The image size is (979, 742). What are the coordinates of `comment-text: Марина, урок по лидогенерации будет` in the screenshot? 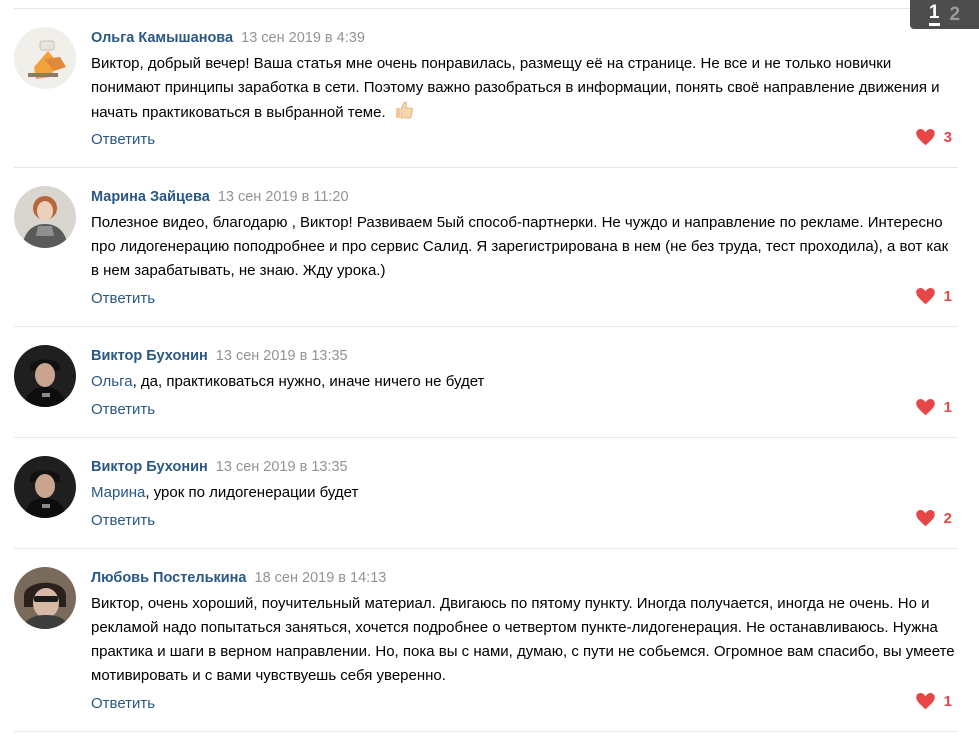 It's located at (524, 493).